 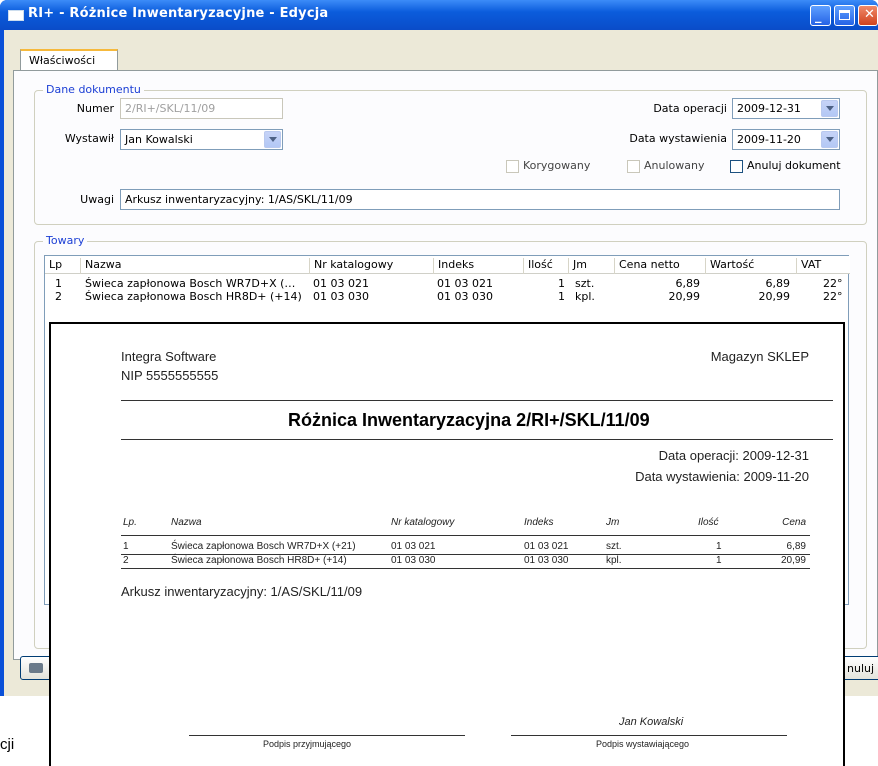 I want to click on report-row-lp: 1, so click(x=126, y=546).